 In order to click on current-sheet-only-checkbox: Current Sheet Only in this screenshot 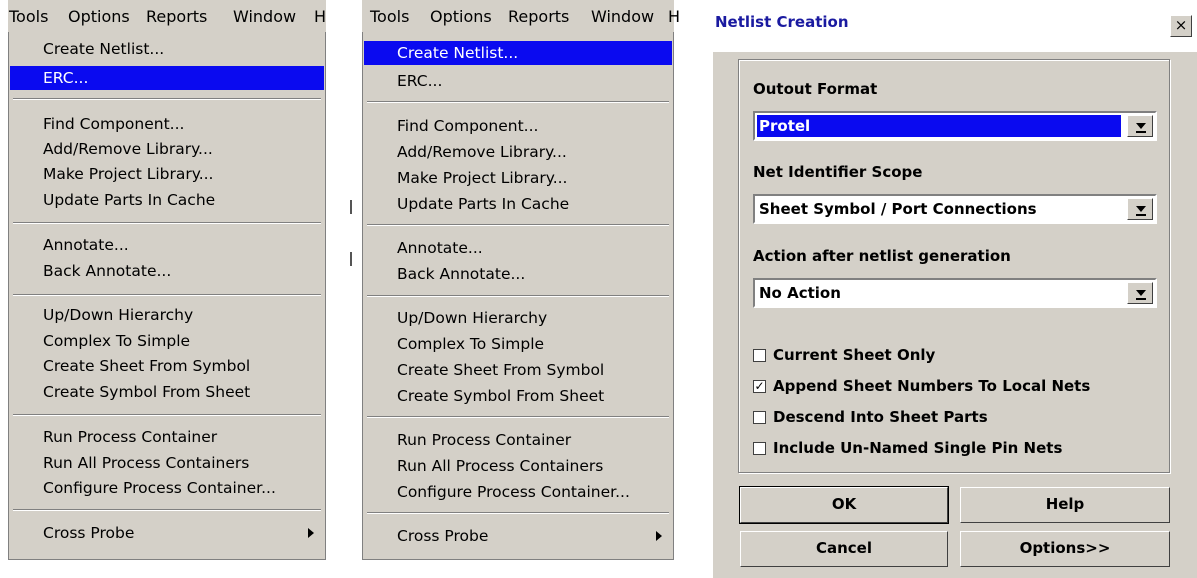, I will do `click(943, 357)`.